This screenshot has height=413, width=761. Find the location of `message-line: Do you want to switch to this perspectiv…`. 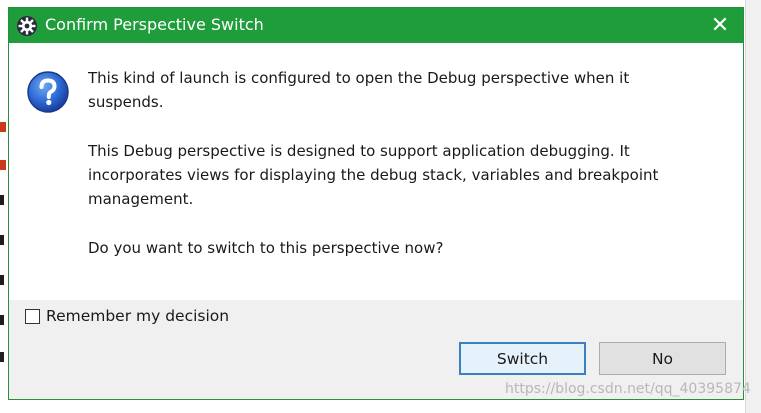

message-line: Do you want to switch to this perspectiv… is located at coordinates (266, 248).